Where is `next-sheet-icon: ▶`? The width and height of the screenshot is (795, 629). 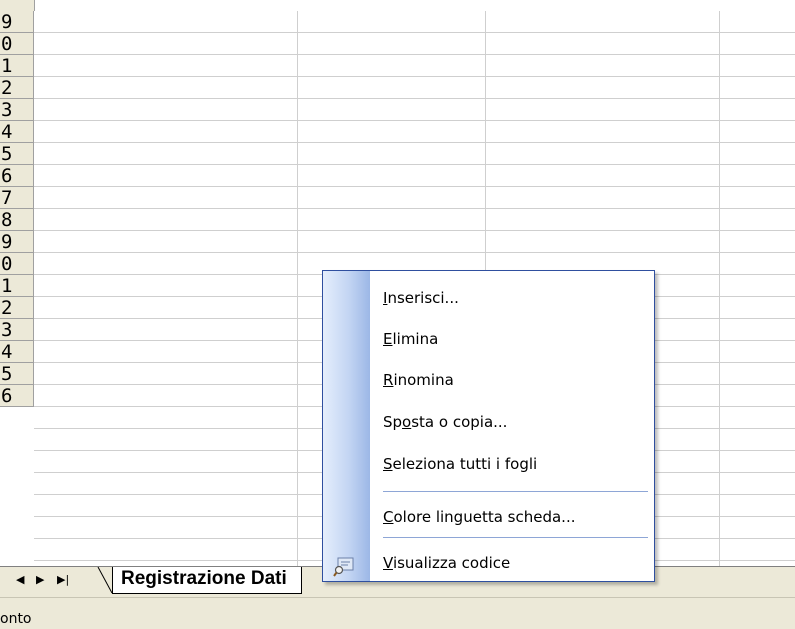
next-sheet-icon: ▶ is located at coordinates (40, 580).